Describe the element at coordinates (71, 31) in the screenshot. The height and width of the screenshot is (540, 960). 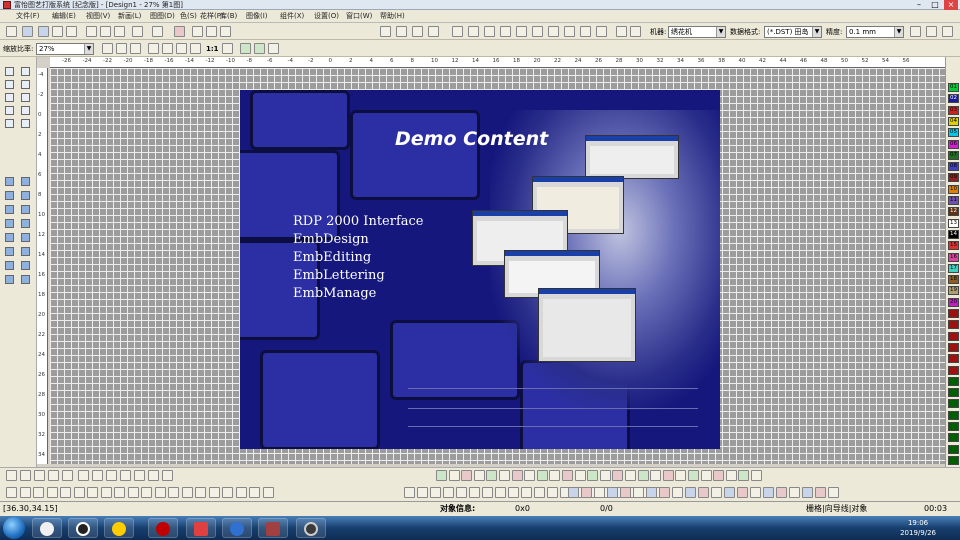
I see `import-icon` at that location.